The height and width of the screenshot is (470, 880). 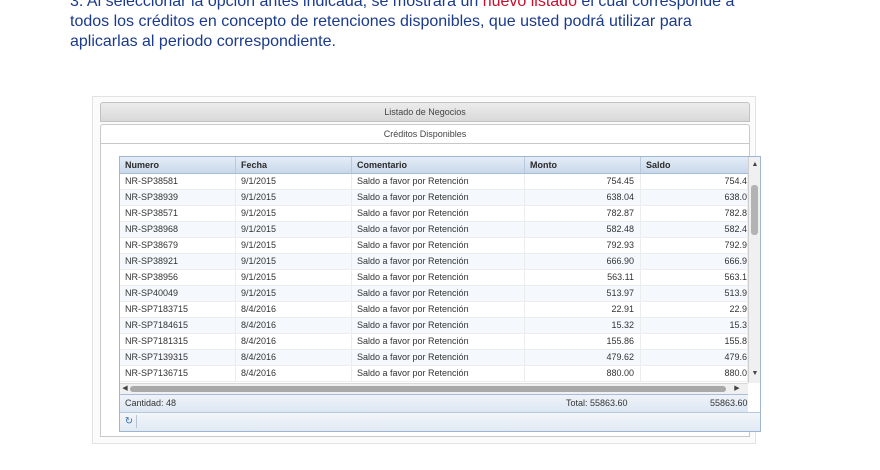 What do you see at coordinates (583, 357) in the screenshot?
I see `table-cell-monto: 479.62` at bounding box center [583, 357].